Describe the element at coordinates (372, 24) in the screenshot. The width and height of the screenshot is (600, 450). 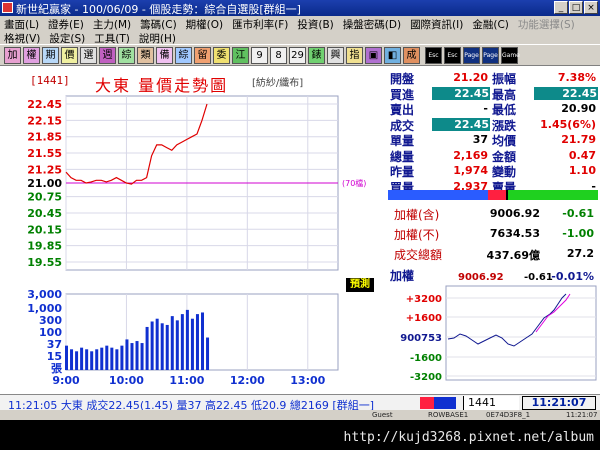
I see `menu-item-7: 操盤密碼(D)` at that location.